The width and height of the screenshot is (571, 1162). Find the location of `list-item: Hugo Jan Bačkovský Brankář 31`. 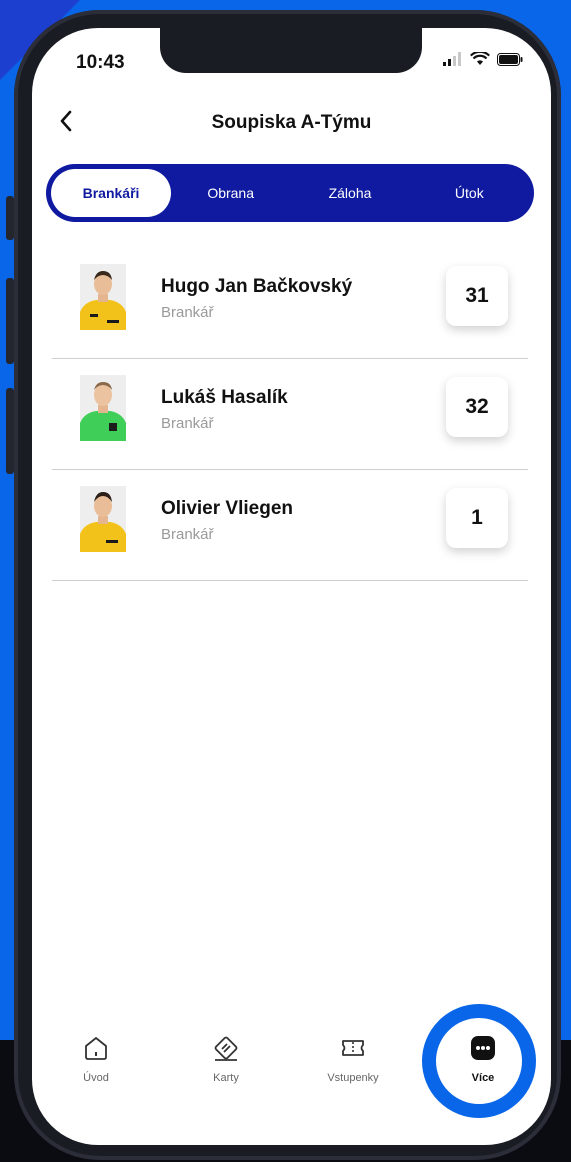

list-item: Hugo Jan Bačkovský Brankář 31 is located at coordinates (290, 304).